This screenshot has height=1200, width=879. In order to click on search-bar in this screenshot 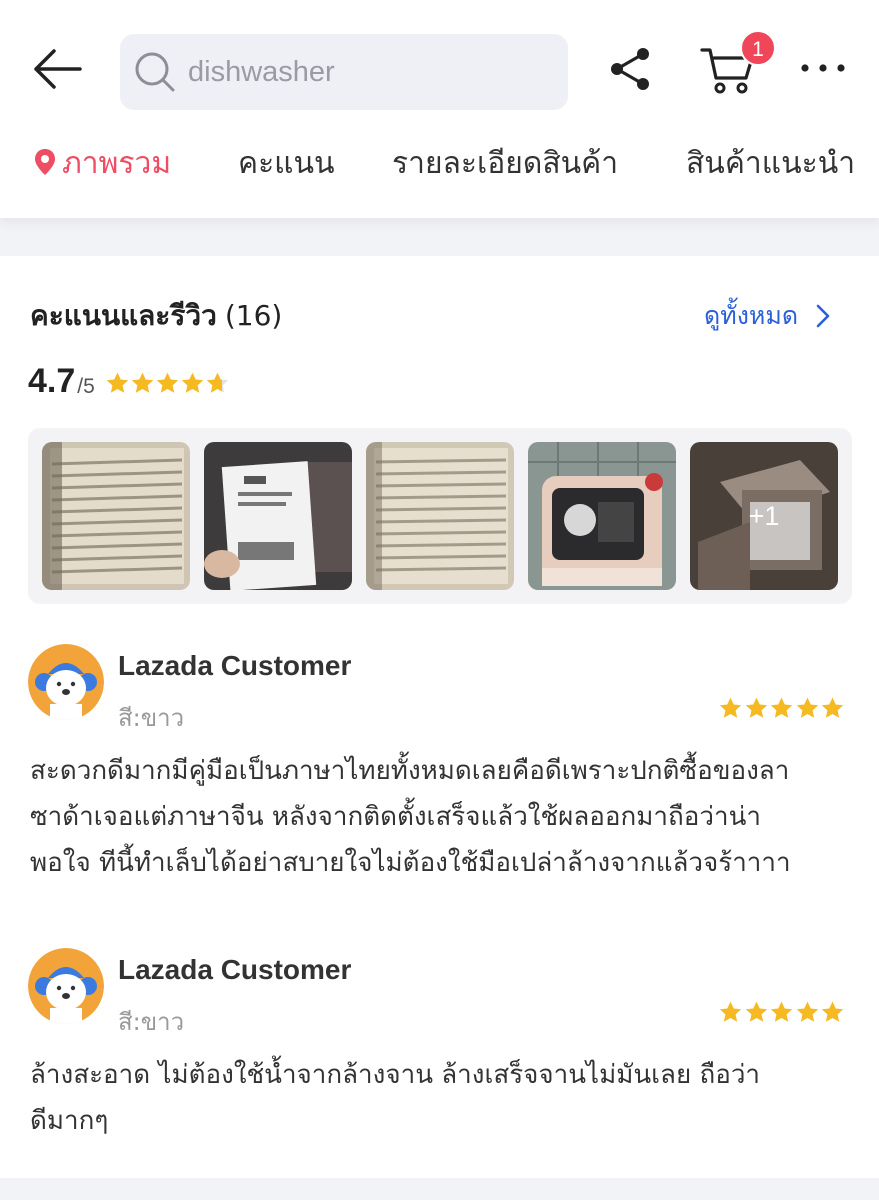, I will do `click(344, 72)`.